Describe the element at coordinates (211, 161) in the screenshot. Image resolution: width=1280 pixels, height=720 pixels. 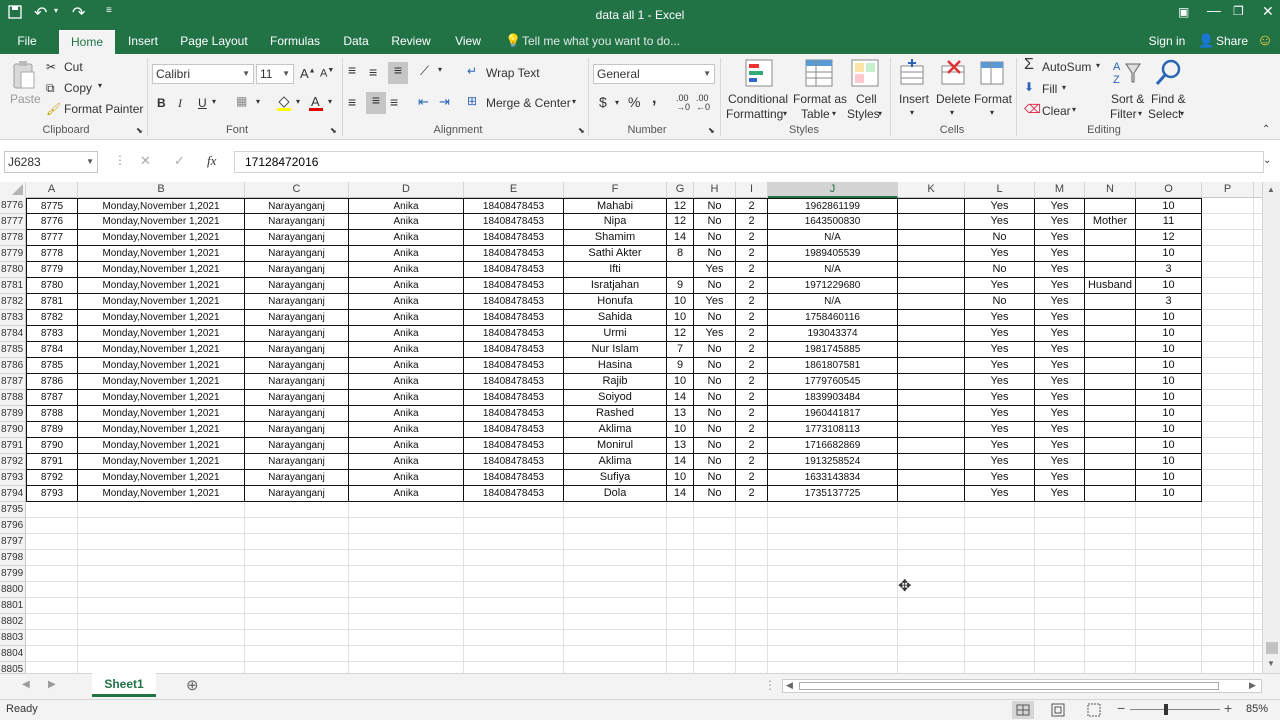
I see `insert-function-button: fx` at that location.